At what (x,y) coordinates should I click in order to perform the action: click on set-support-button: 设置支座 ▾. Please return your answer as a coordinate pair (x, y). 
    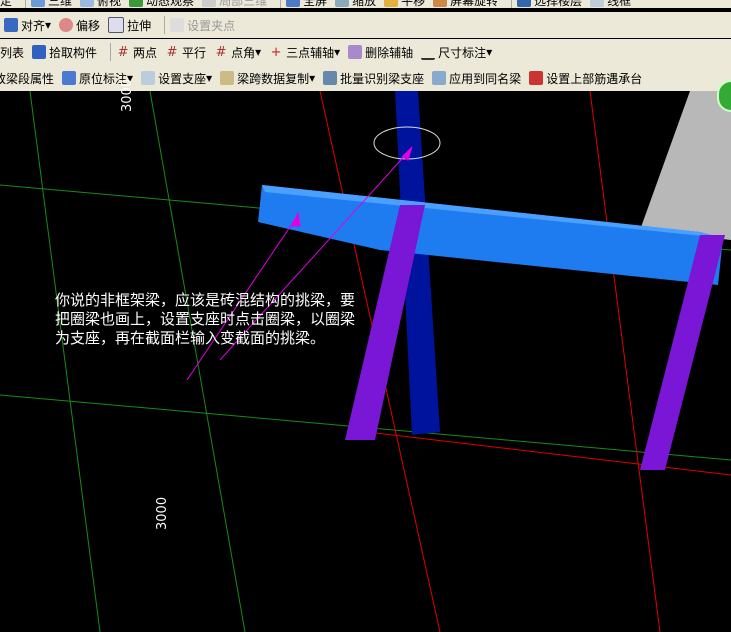
    Looking at the image, I should click on (176, 78).